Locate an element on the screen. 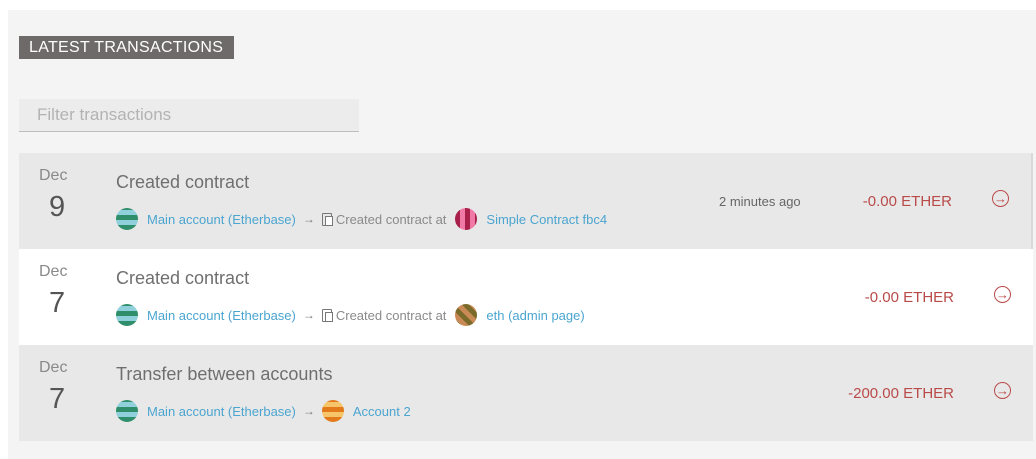 The image size is (1036, 459). date-day: 9 is located at coordinates (57, 207).